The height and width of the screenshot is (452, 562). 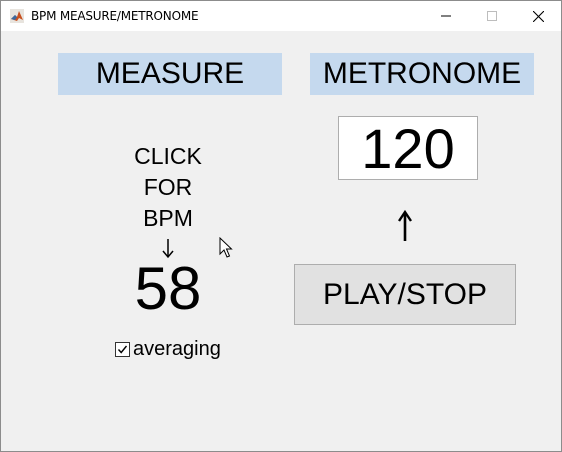 What do you see at coordinates (17, 16) in the screenshot?
I see `matlab-icon` at bounding box center [17, 16].